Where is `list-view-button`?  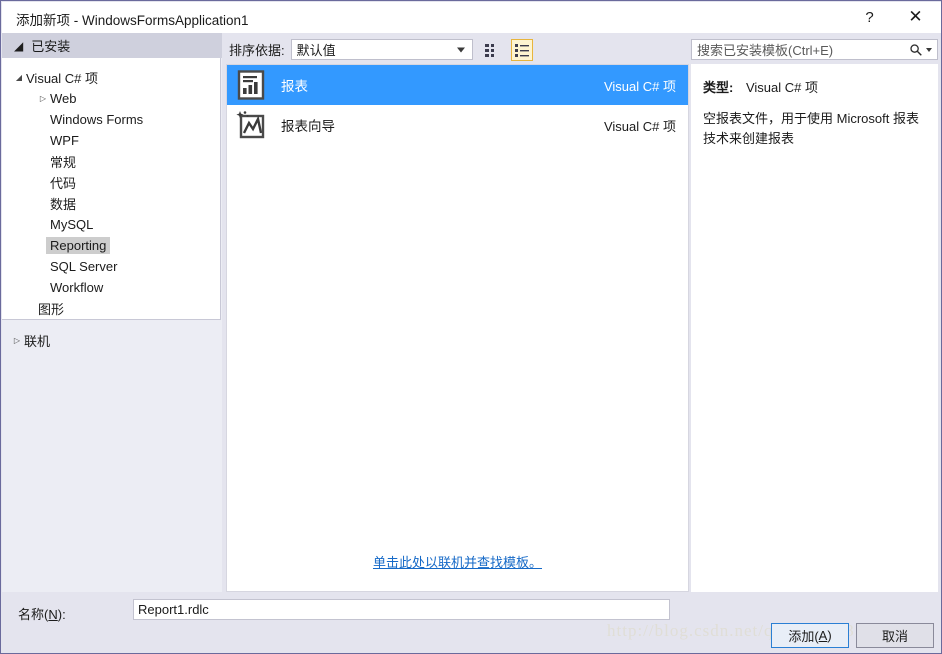
list-view-button is located at coordinates (521, 49).